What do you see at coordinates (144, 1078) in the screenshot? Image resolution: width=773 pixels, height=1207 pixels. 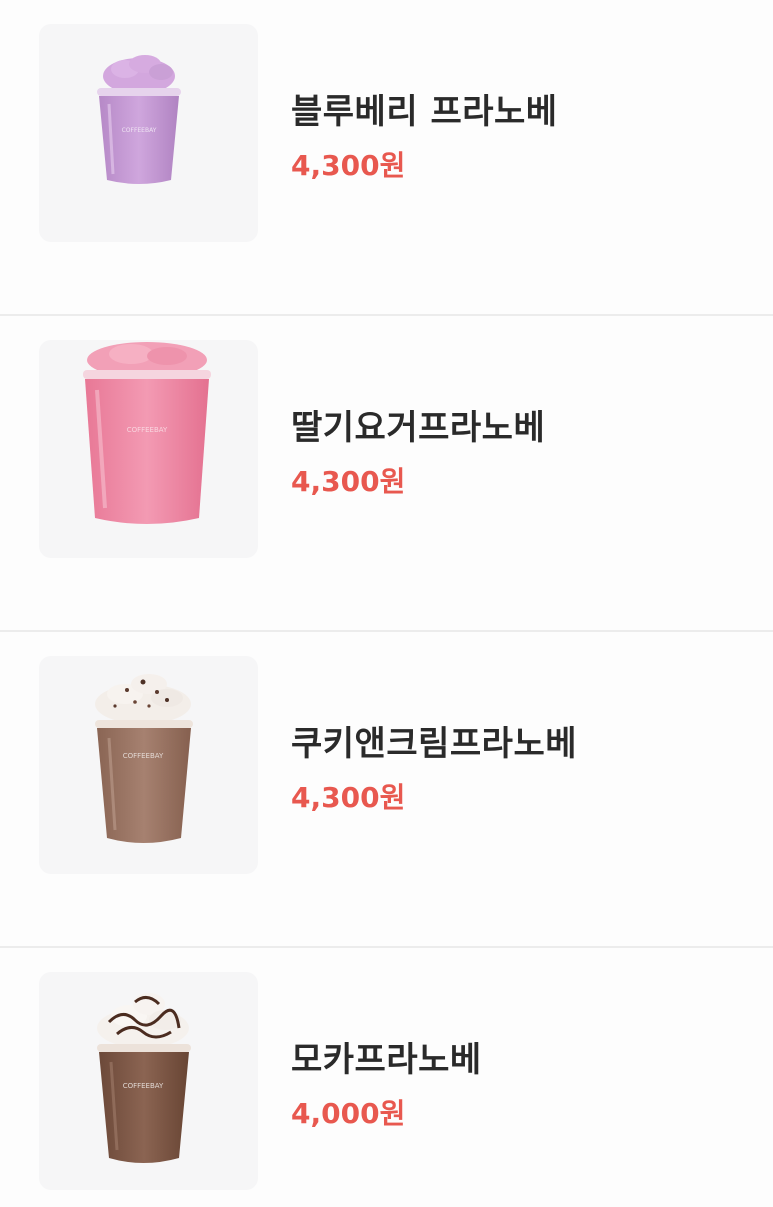 I see `mocha-frappe-cup-icon: COFFEEBAY` at bounding box center [144, 1078].